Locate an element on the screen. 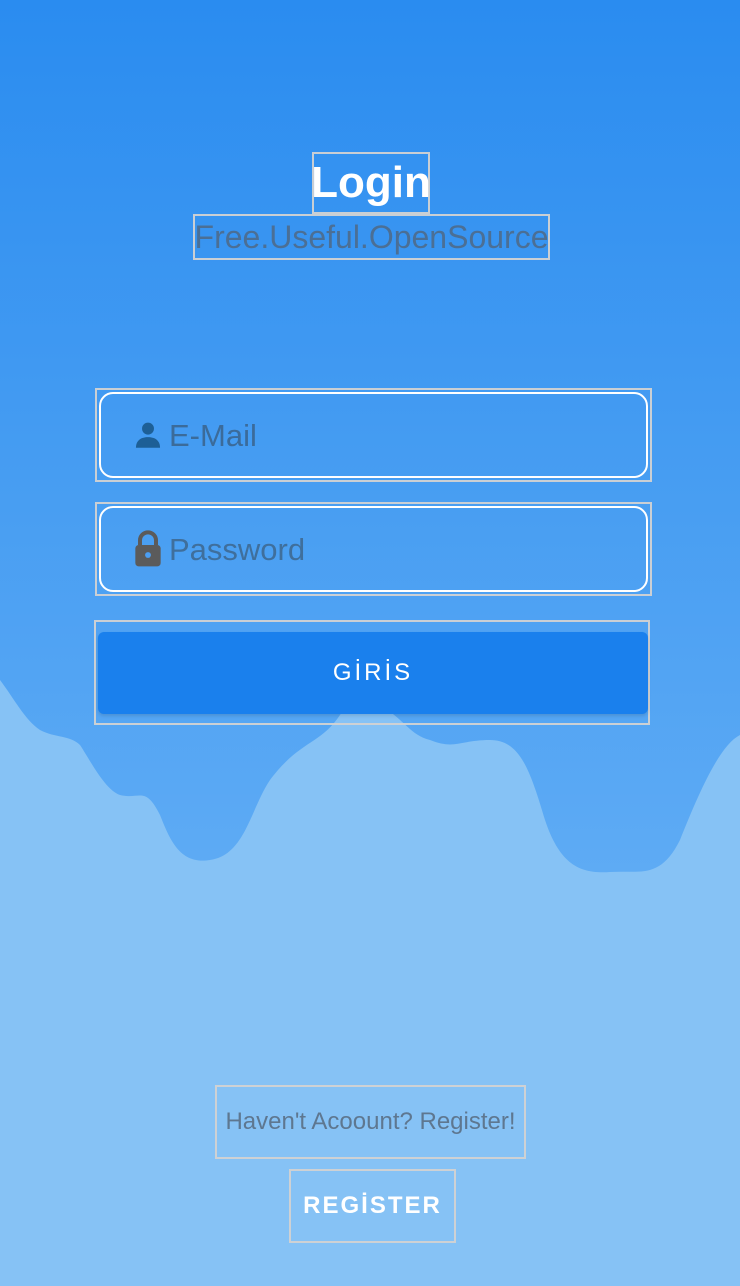 The image size is (740, 1286). page-subtitle: Free.Useful.OpenSource is located at coordinates (371, 237).